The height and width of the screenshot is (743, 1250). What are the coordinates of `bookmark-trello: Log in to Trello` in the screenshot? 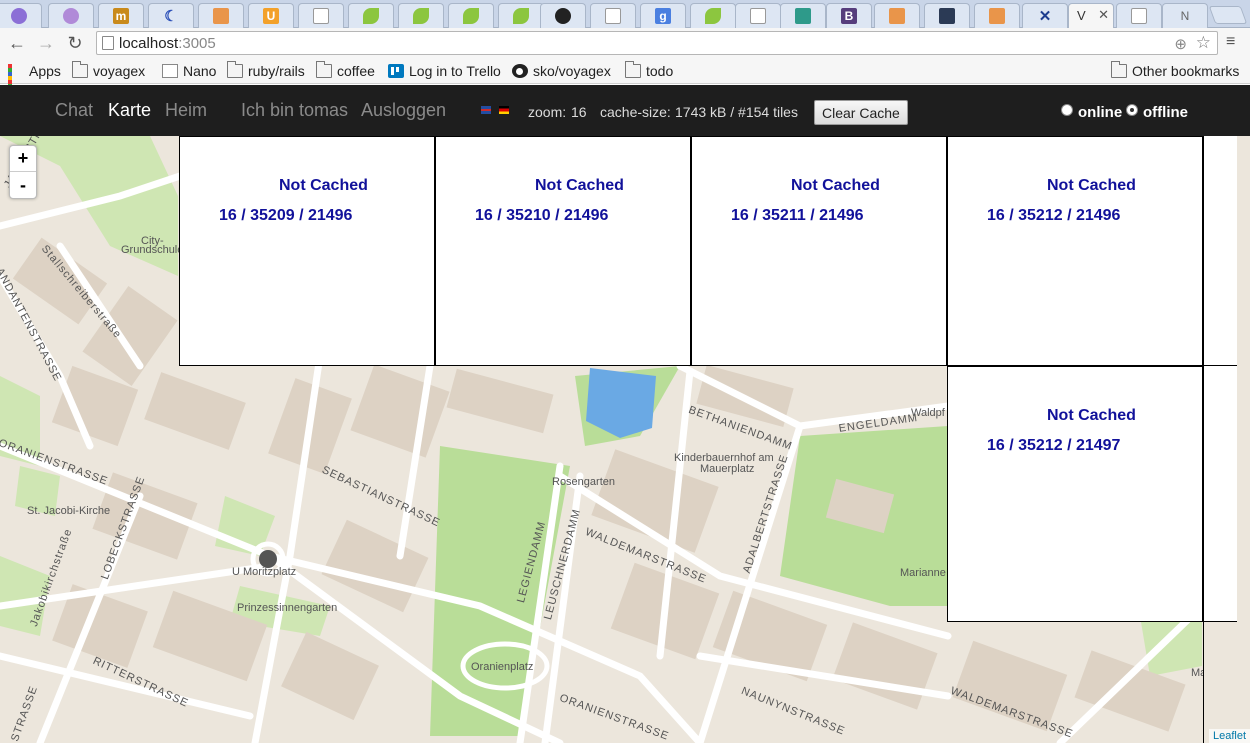 It's located at (444, 71).